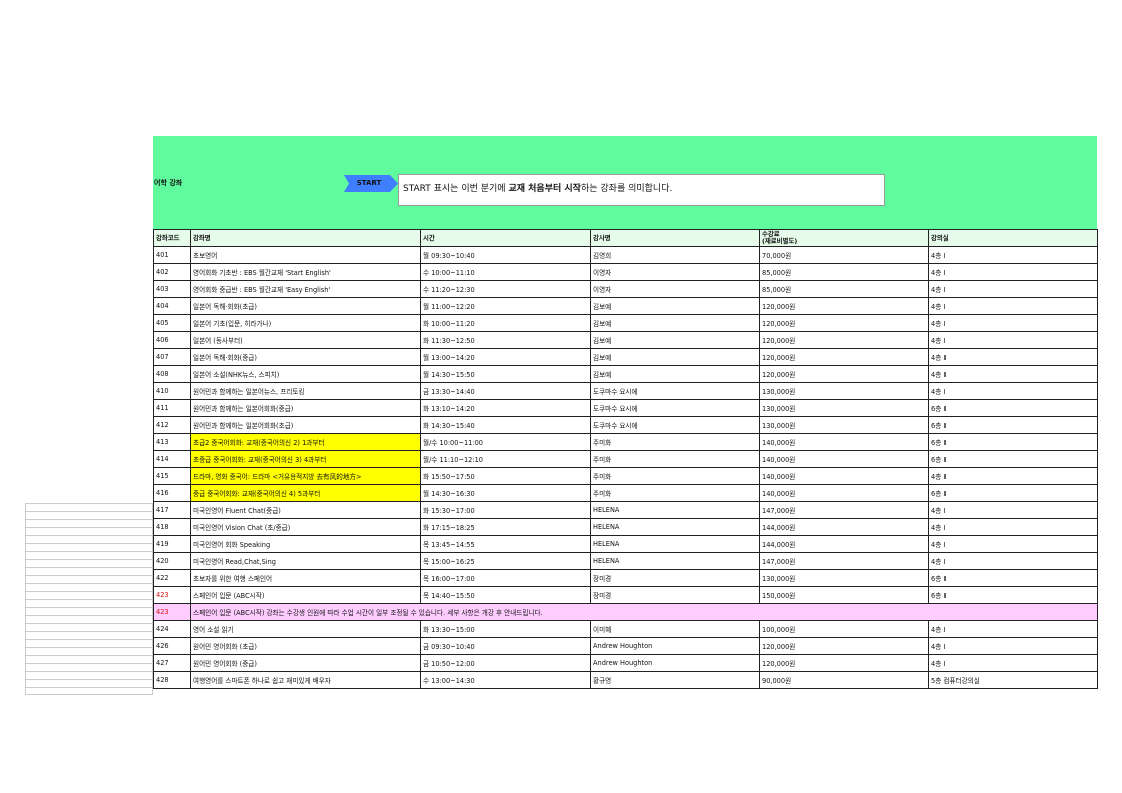 This screenshot has height=793, width=1122. I want to click on course-code-cell: 412, so click(172, 425).